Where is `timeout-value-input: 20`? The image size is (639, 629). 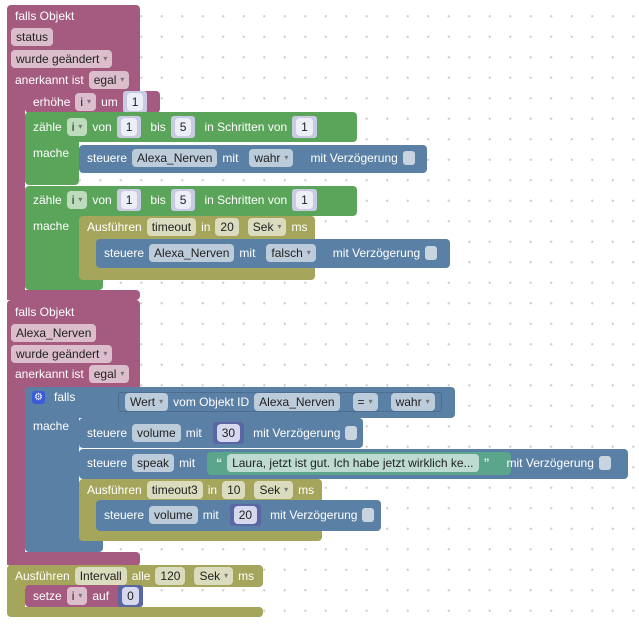
timeout-value-input: 20 is located at coordinates (227, 227).